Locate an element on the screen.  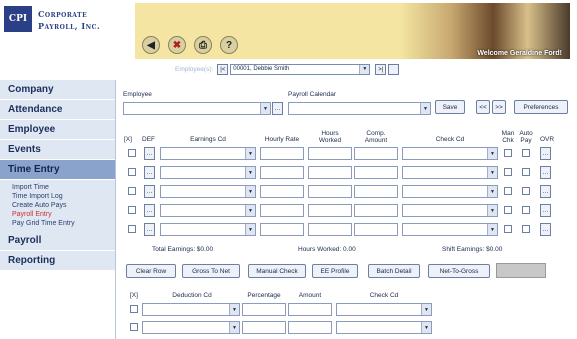
sidebar-item-time-entry: Time Entry is located at coordinates (57, 170).